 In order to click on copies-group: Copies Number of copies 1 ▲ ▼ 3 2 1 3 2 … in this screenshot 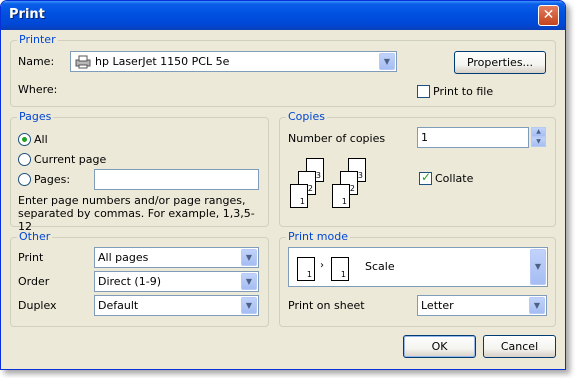, I will do `click(417, 168)`.